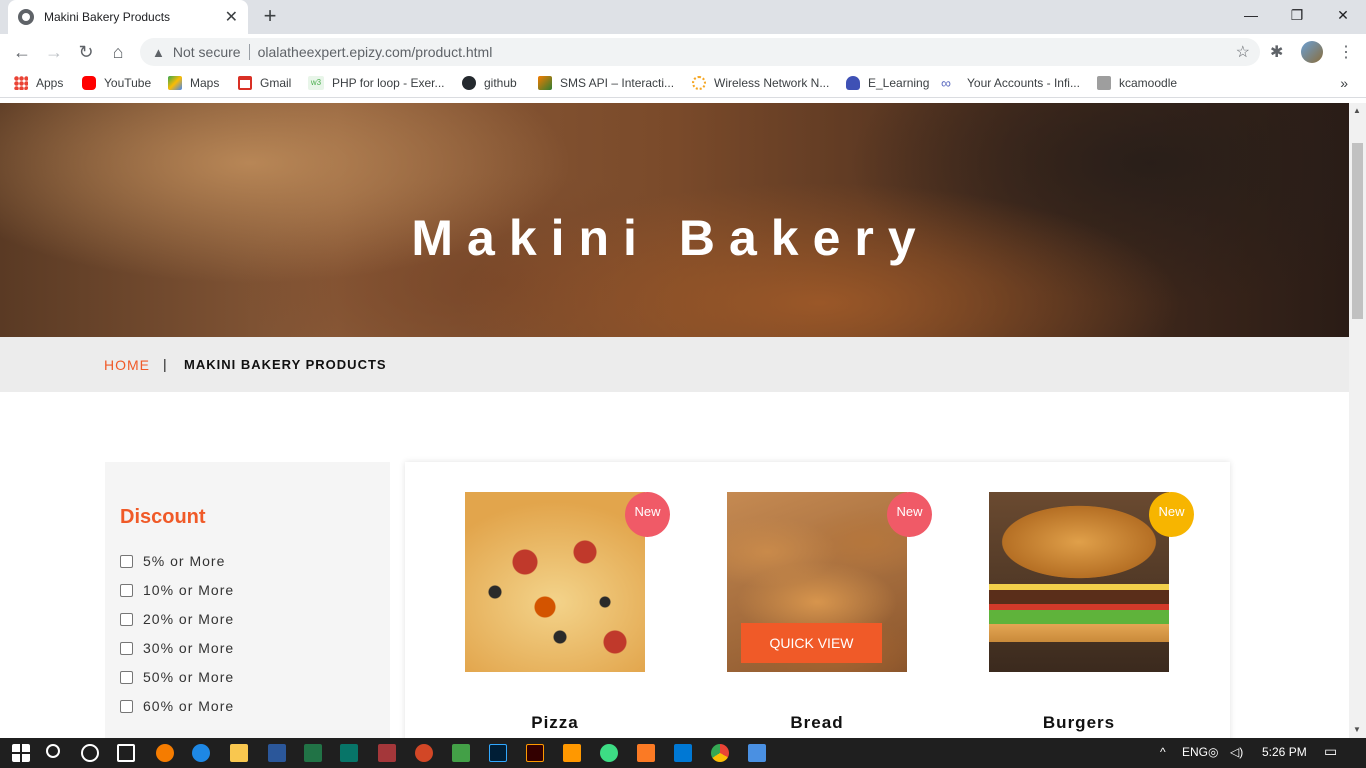 This screenshot has height=768, width=1366. What do you see at coordinates (1104, 83) in the screenshot?
I see `moodle-icon` at bounding box center [1104, 83].